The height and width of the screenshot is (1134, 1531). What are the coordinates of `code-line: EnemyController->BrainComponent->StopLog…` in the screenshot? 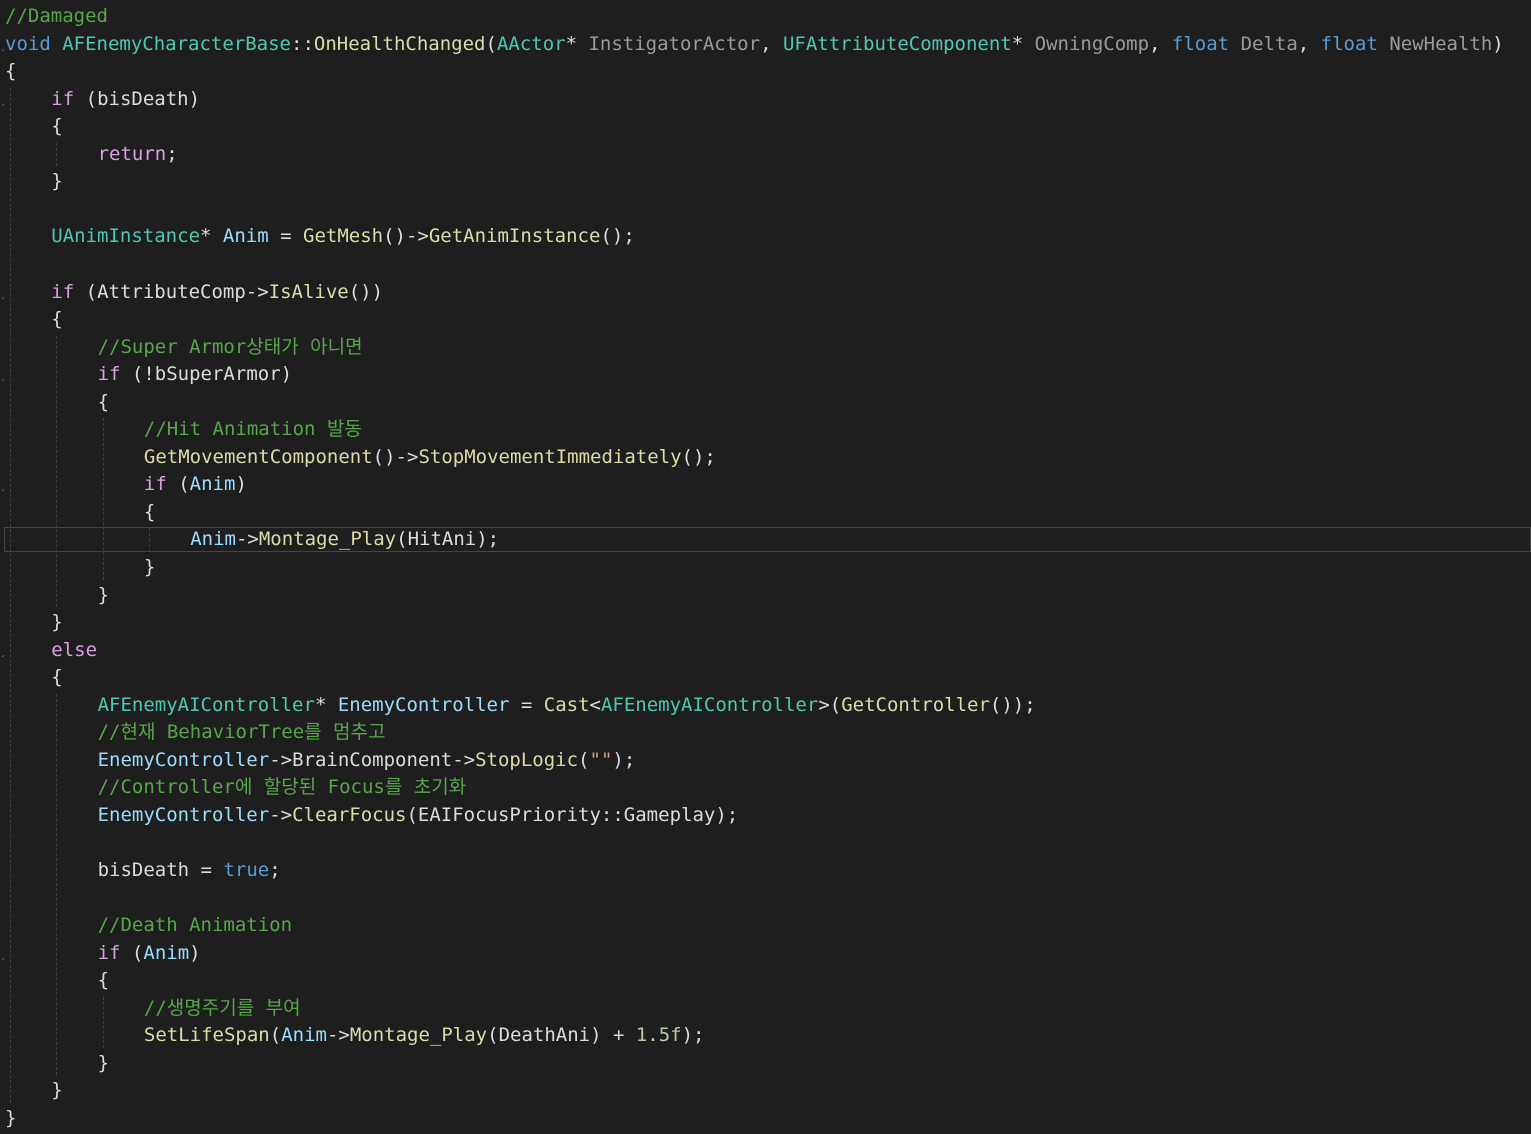 It's located at (367, 761).